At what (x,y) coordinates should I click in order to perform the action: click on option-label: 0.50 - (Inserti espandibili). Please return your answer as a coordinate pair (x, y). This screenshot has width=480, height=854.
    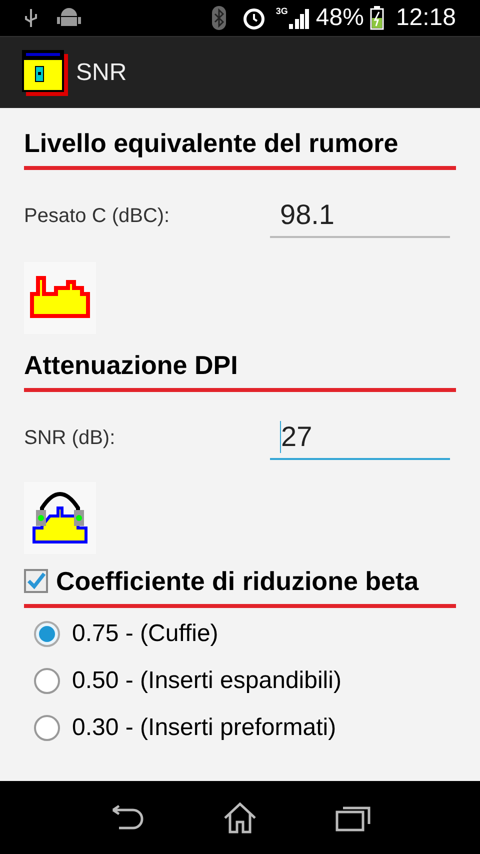
    Looking at the image, I should click on (207, 681).